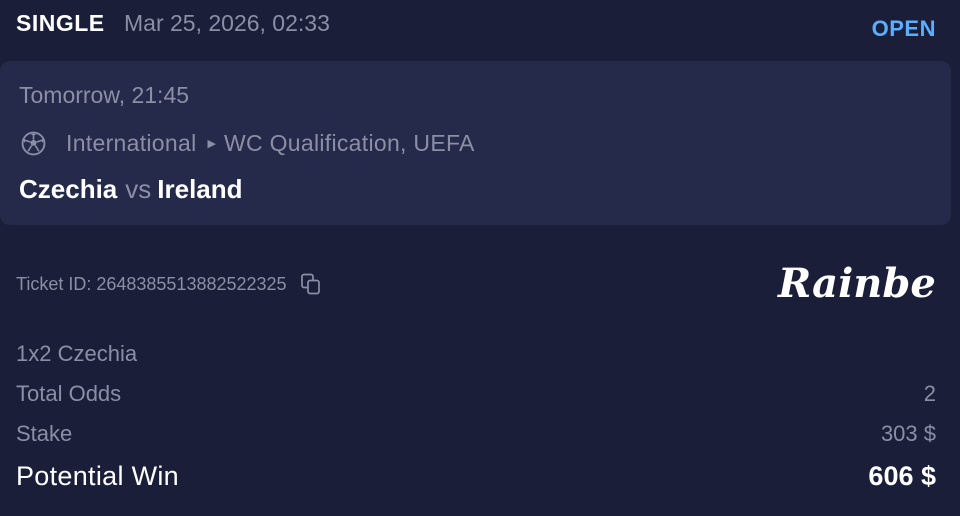 This screenshot has width=960, height=516. I want to click on status-badge: OPEN, so click(903, 28).